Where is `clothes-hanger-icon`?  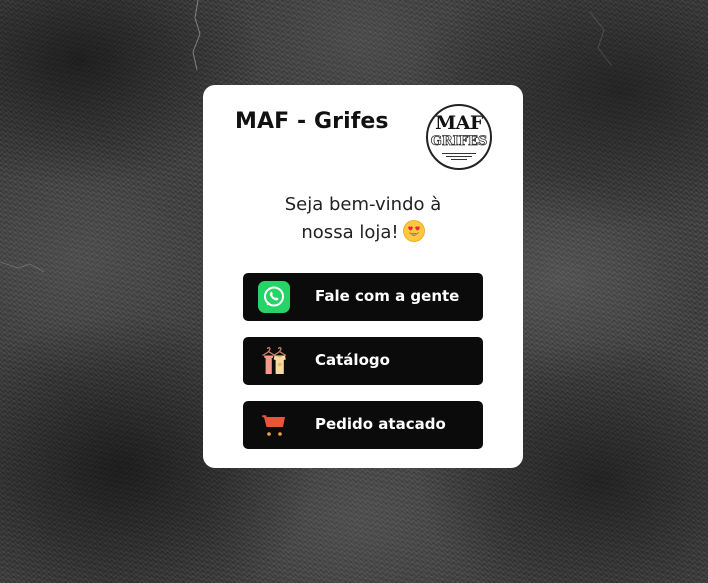 clothes-hanger-icon is located at coordinates (274, 360).